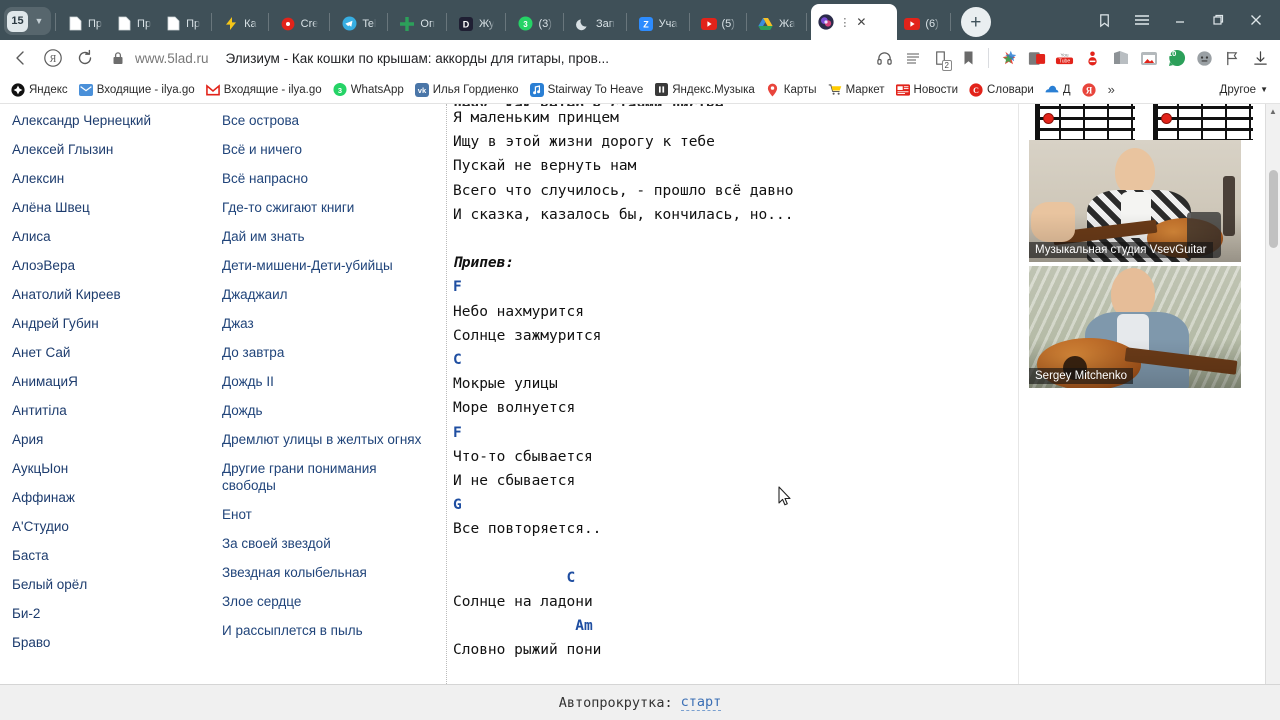 This screenshot has width=1280, height=720. I want to click on bookmark-item: Д, so click(1058, 90).